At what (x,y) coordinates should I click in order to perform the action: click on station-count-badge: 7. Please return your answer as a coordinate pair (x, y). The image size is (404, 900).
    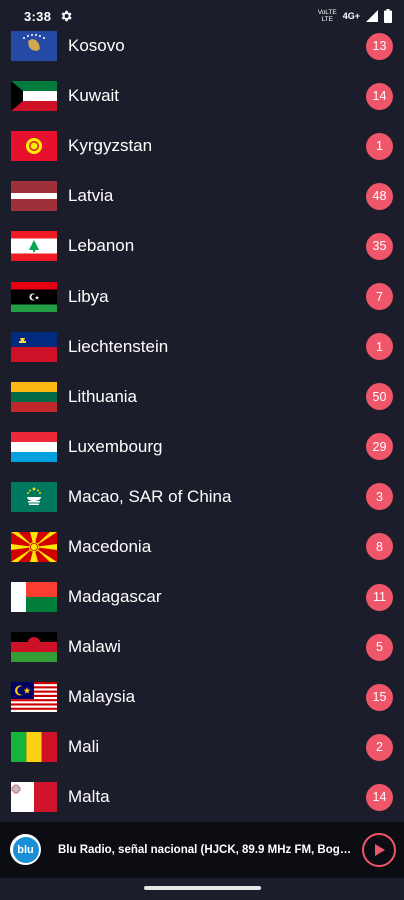
    Looking at the image, I should click on (379, 297).